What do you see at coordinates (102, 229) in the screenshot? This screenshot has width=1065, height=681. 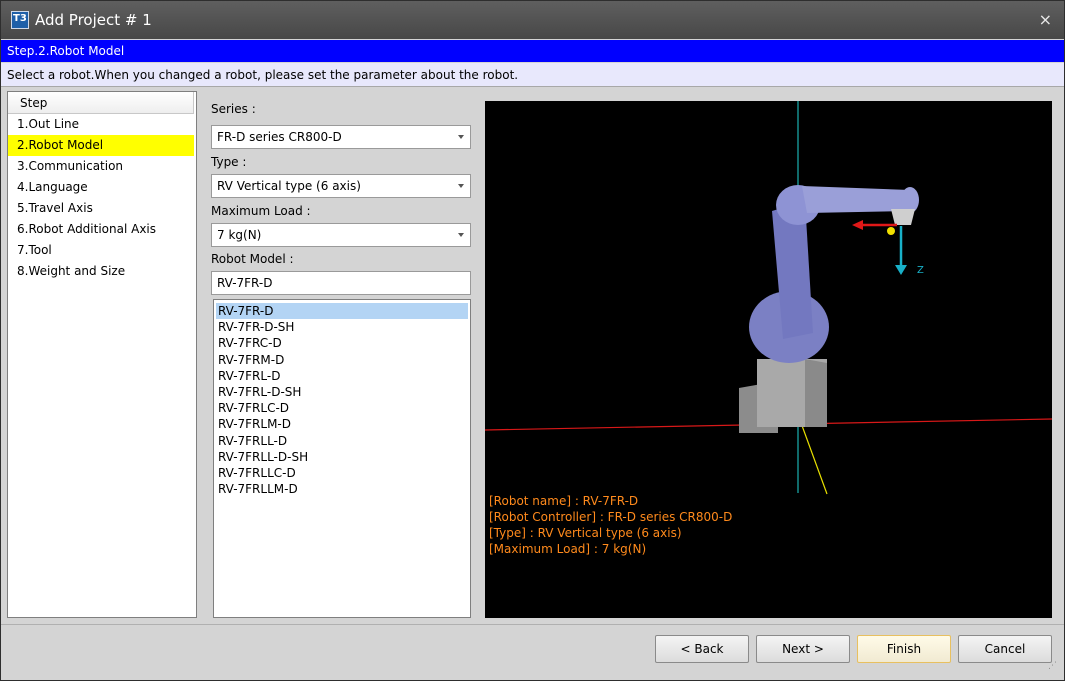 I see `step-item: 6.Robot Additional Axis` at bounding box center [102, 229].